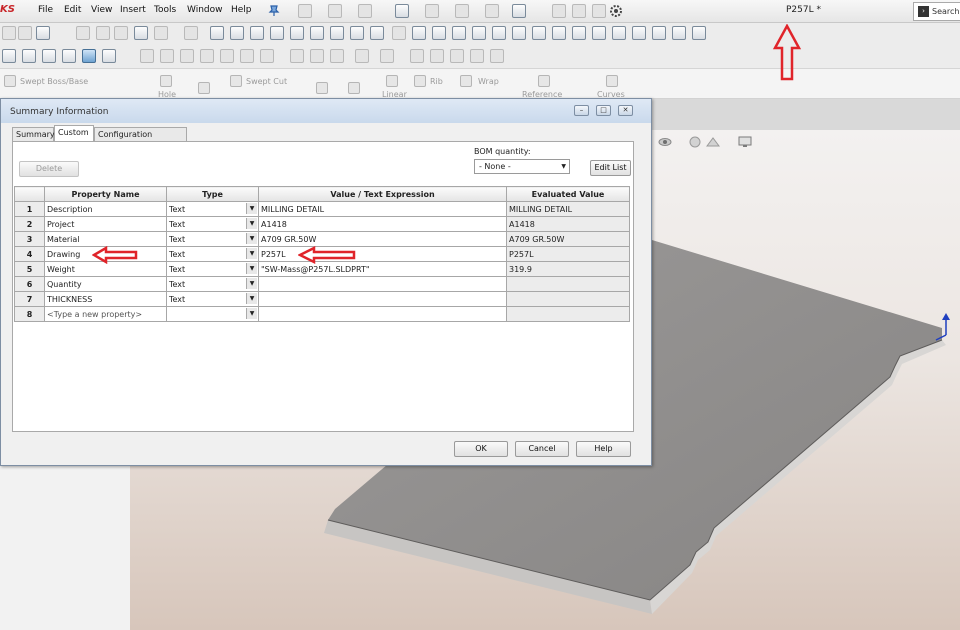  What do you see at coordinates (267, 56) in the screenshot?
I see `view-isometric-icon` at bounding box center [267, 56].